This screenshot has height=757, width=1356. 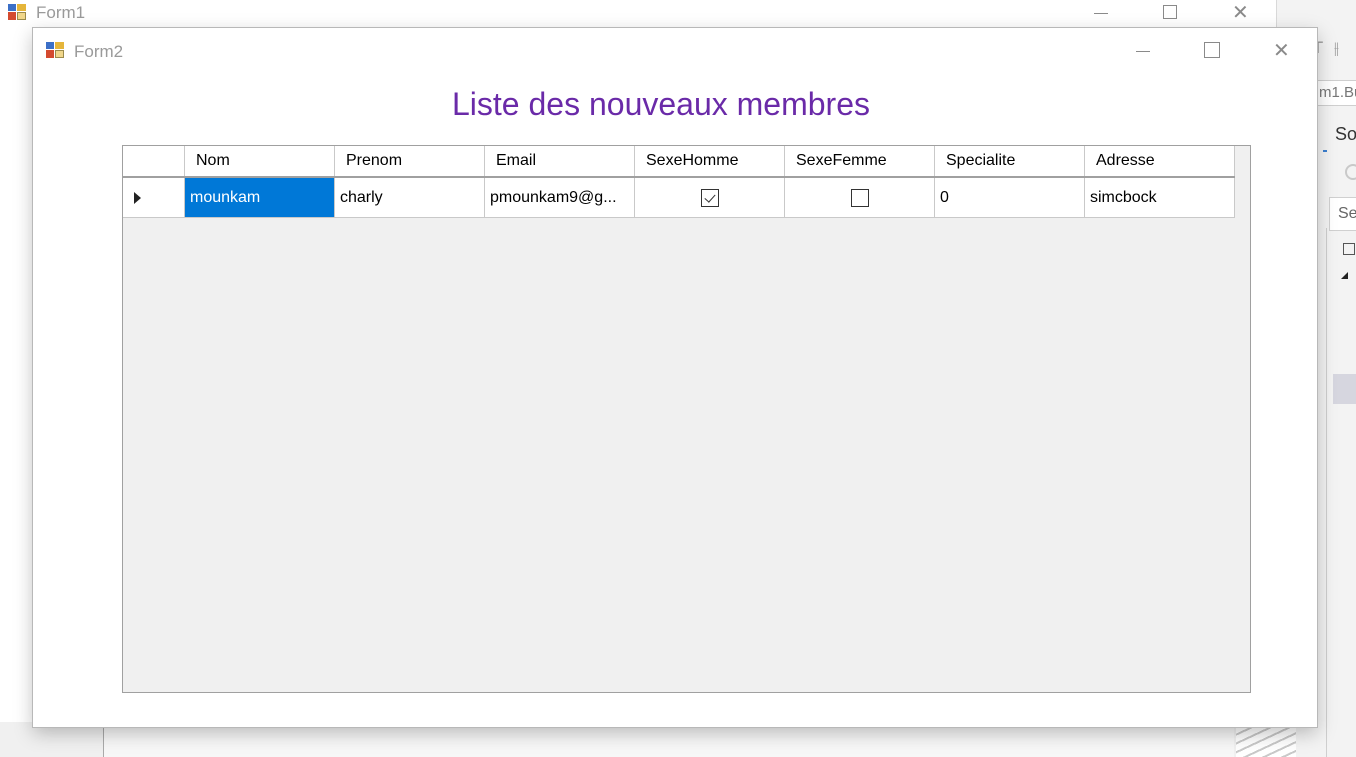 I want to click on form1-body, so click(x=638, y=739).